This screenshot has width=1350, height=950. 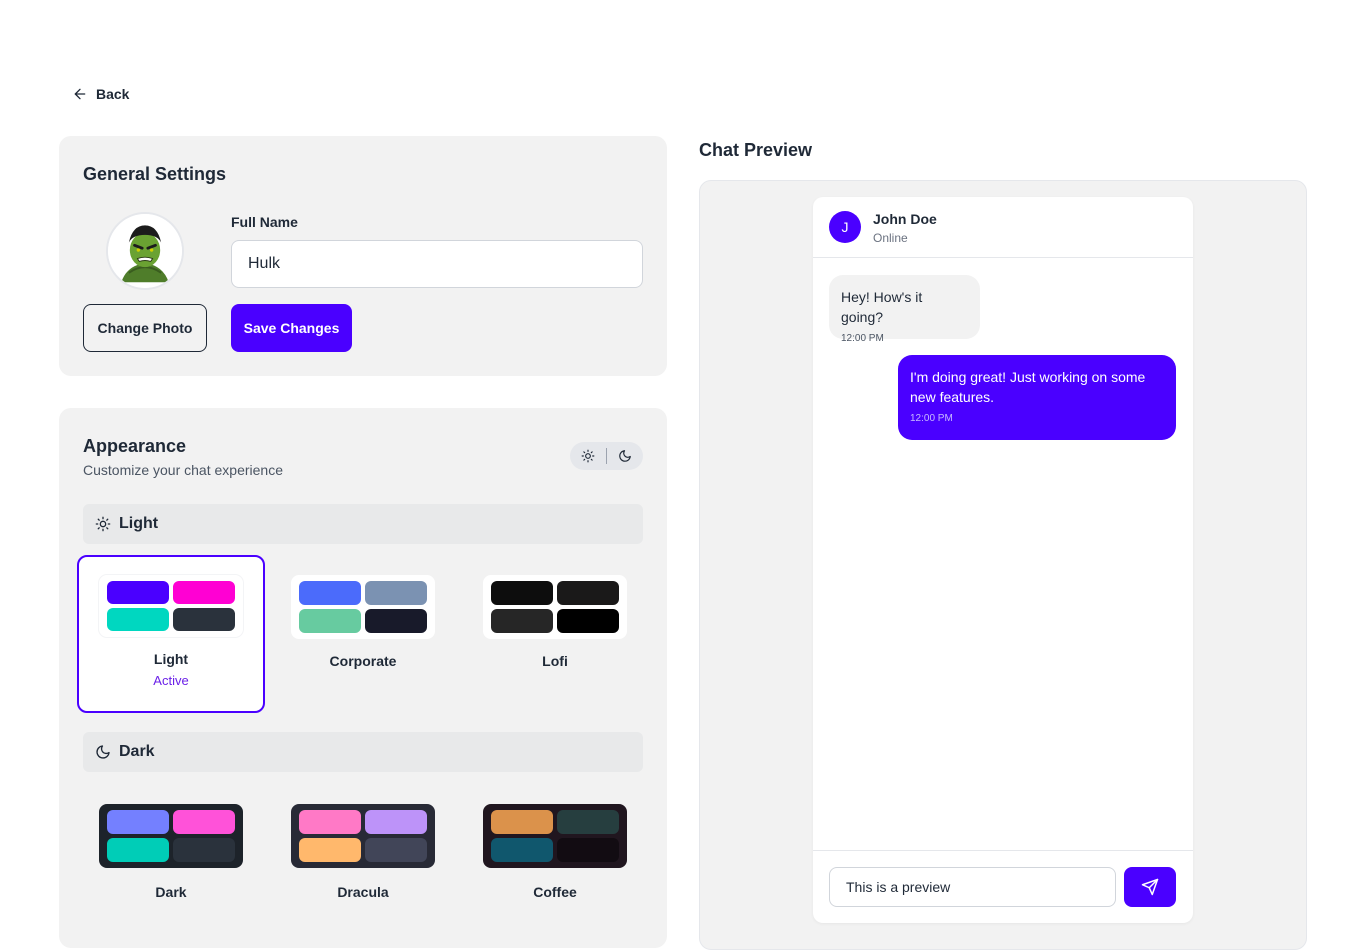 I want to click on theme-option-dark: Dark, so click(x=171, y=852).